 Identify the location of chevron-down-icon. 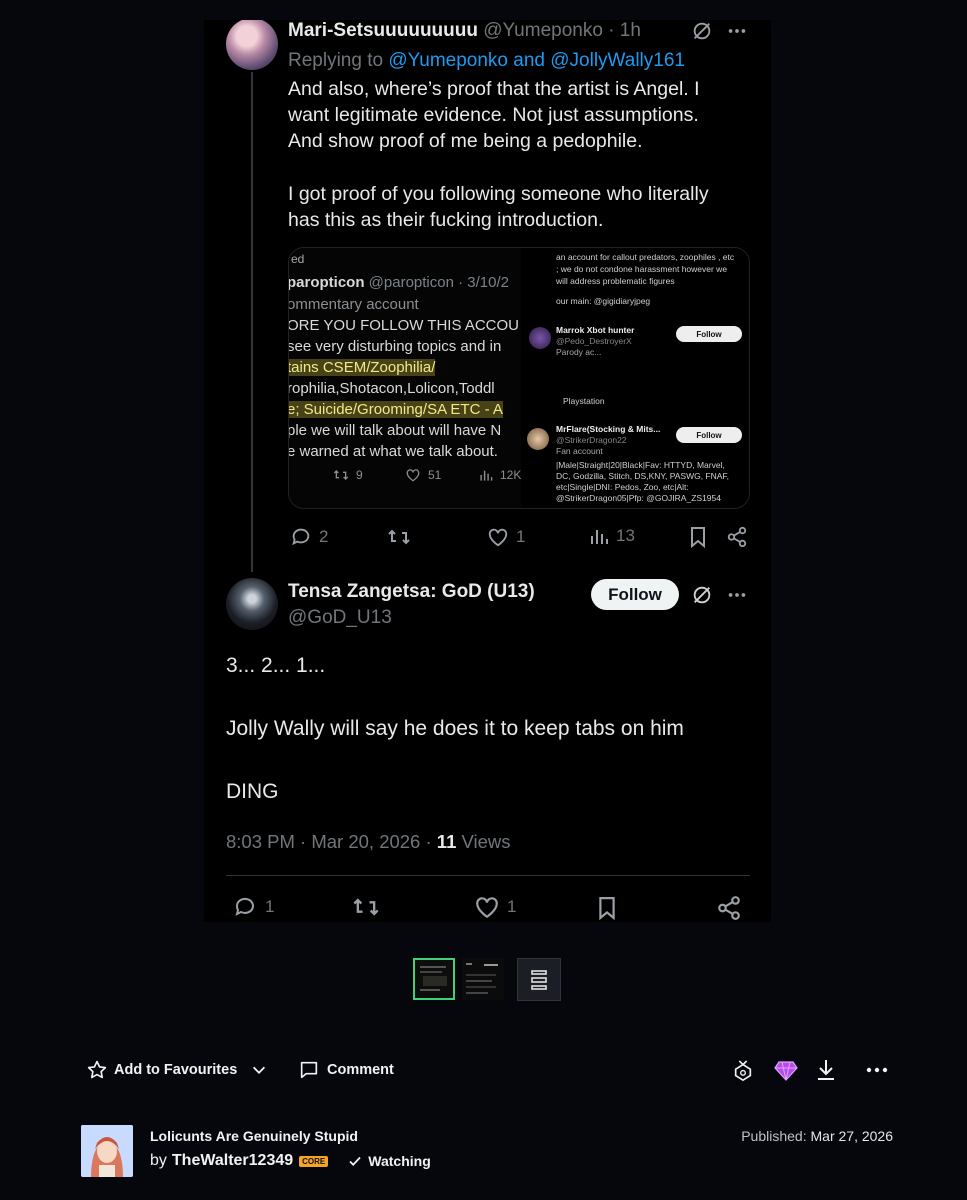
(259, 1070).